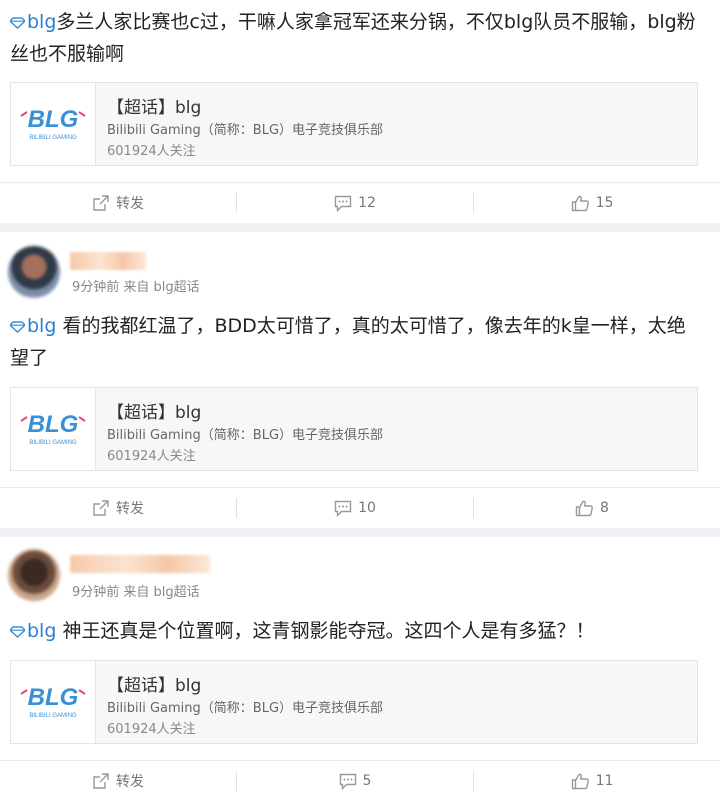 The height and width of the screenshot is (801, 720). I want to click on post-header: ·········· 9分钟前 来自 blg超话, so click(360, 265).